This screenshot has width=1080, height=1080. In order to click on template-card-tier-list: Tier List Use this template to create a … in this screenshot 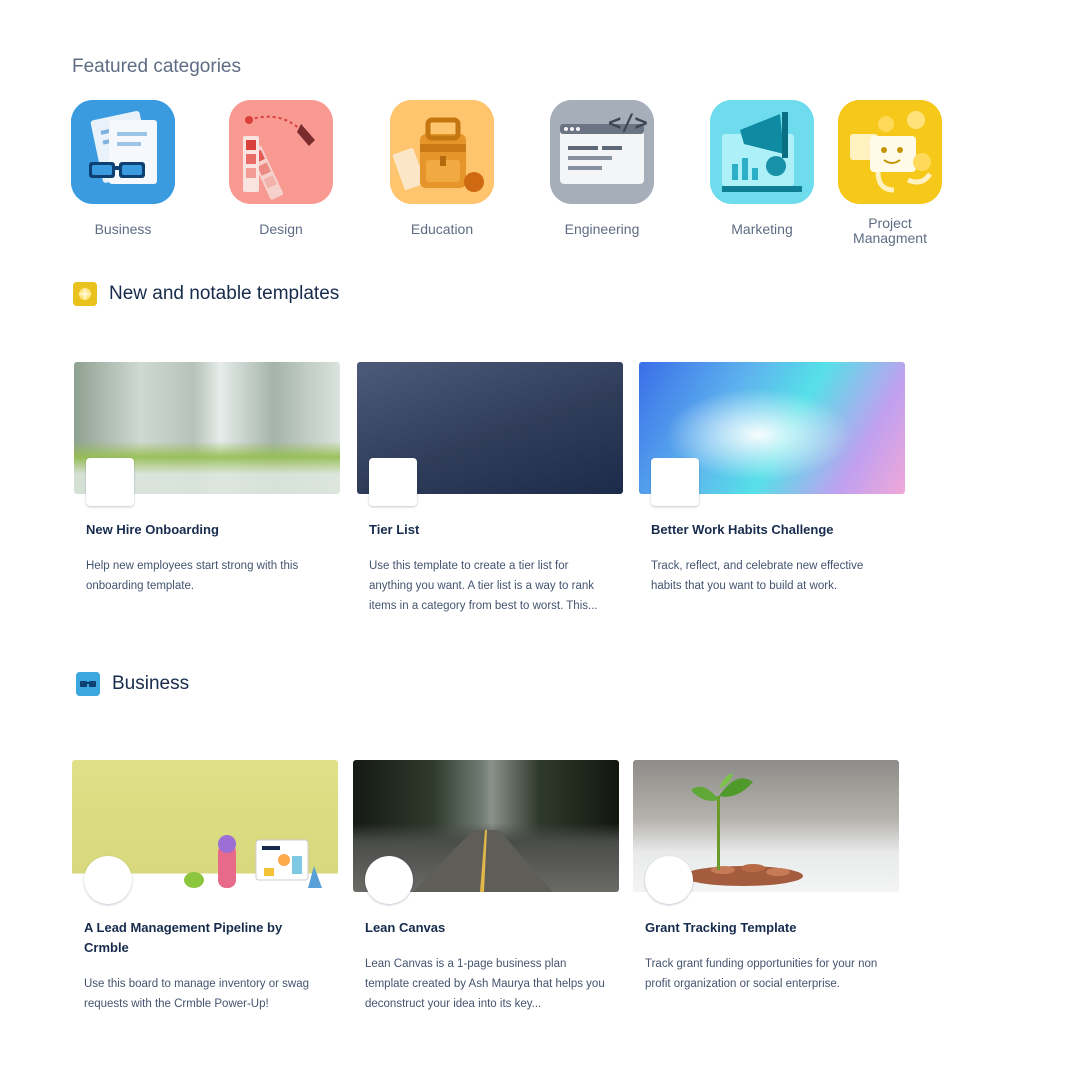, I will do `click(490, 489)`.